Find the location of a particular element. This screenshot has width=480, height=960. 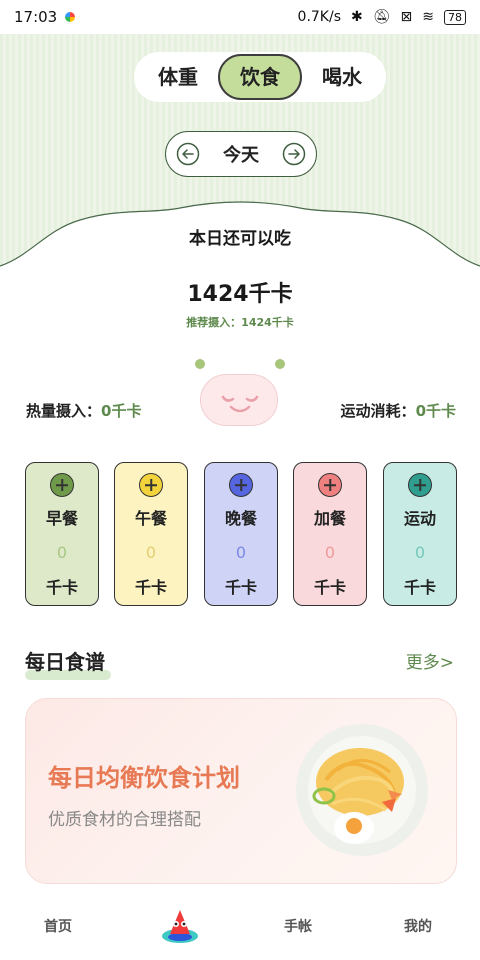

meal-name: 加餐 is located at coordinates (329, 518).